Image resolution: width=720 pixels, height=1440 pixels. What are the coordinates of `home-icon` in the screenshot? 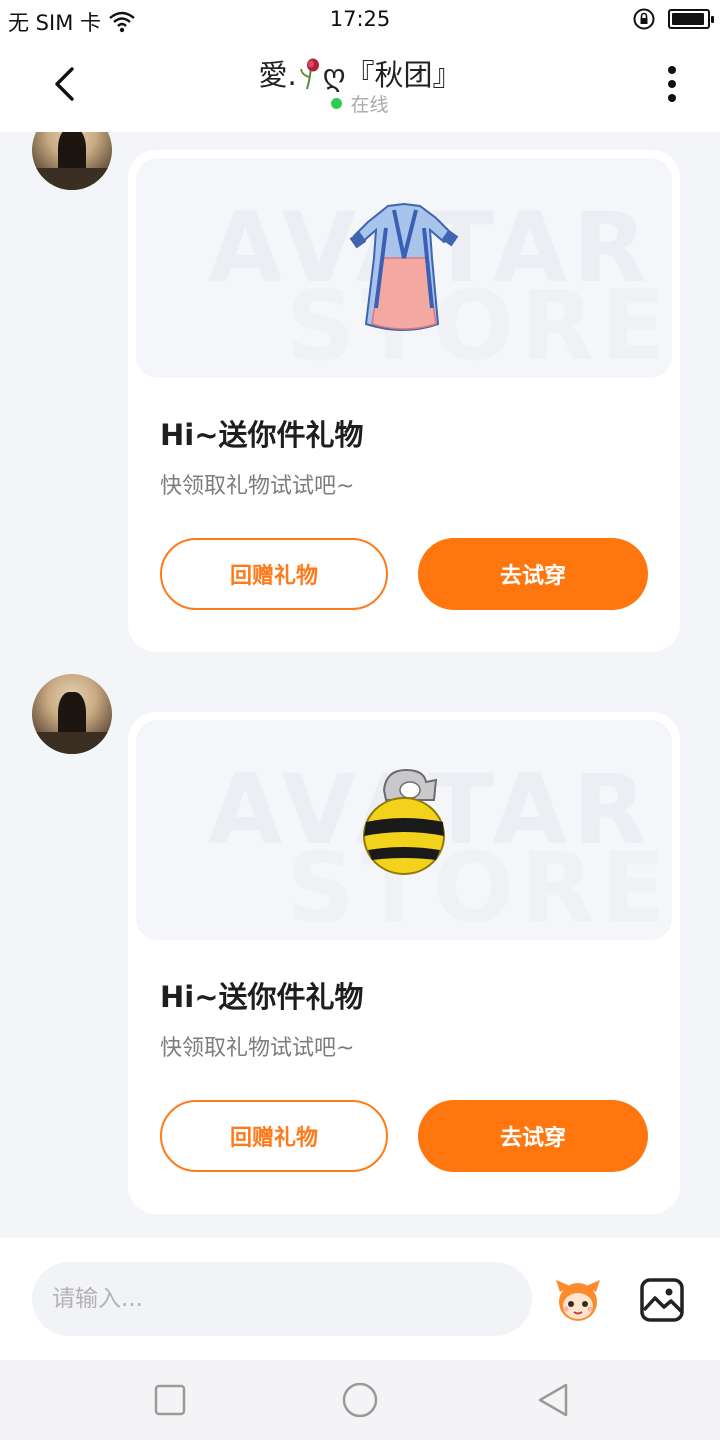 It's located at (360, 1400).